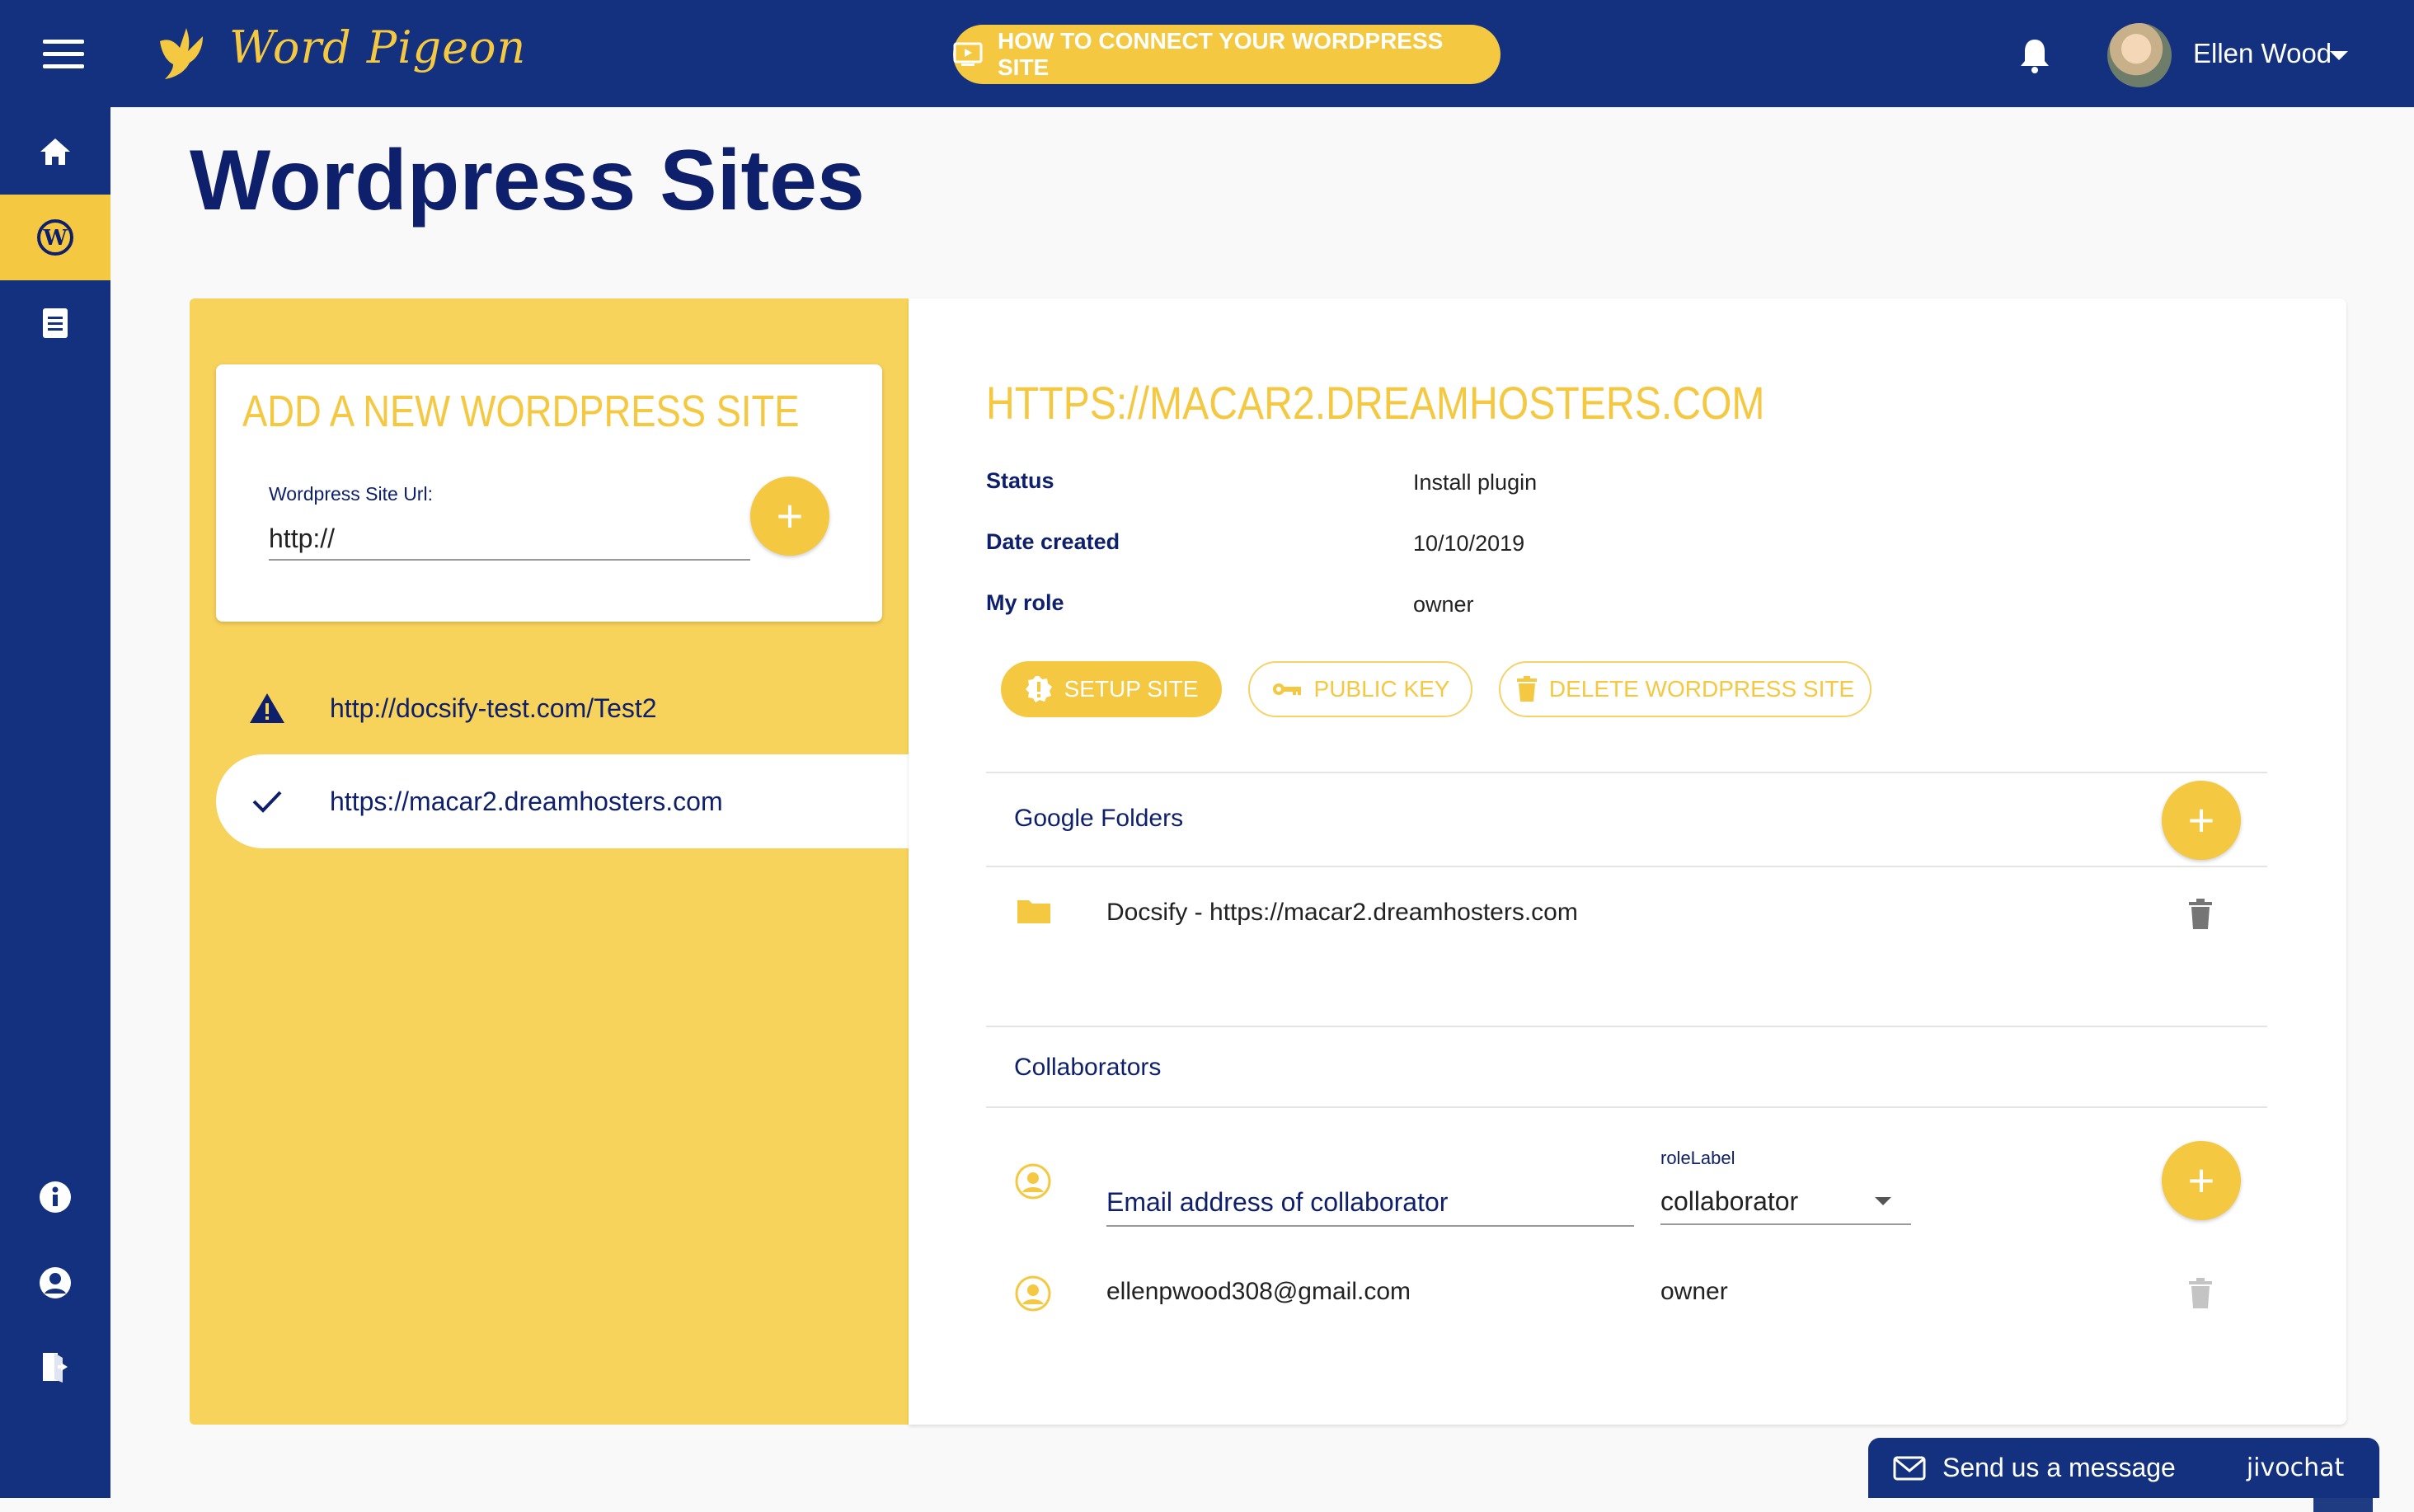  I want to click on chat-label: Send us a message, so click(2059, 1468).